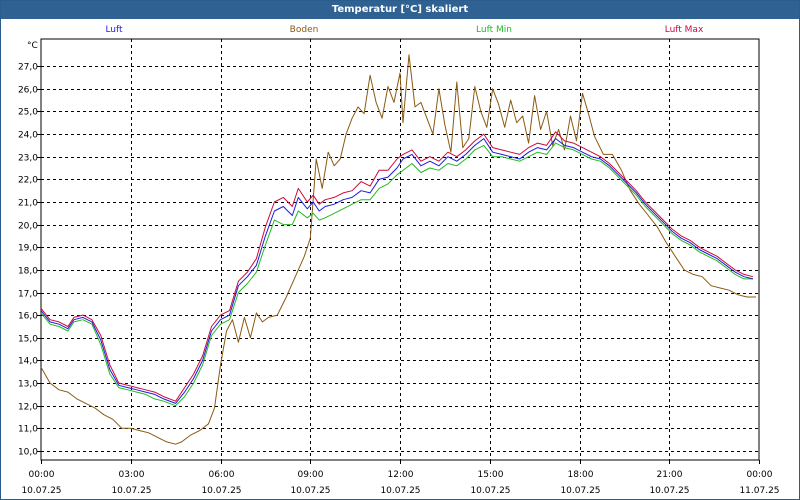  I want to click on y-tick-label: 10,0, so click(28, 453).